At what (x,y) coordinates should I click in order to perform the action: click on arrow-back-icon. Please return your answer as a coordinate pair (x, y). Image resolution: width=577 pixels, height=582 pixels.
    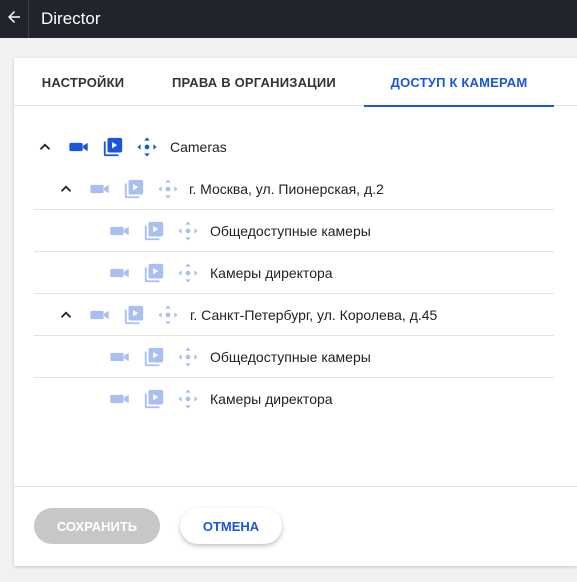
    Looking at the image, I should click on (14, 19).